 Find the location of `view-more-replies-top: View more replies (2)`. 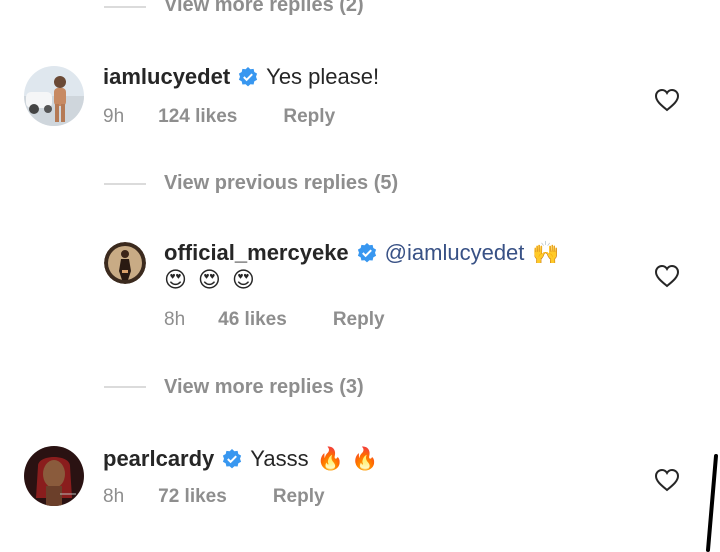

view-more-replies-top: View more replies (2) is located at coordinates (264, 8).